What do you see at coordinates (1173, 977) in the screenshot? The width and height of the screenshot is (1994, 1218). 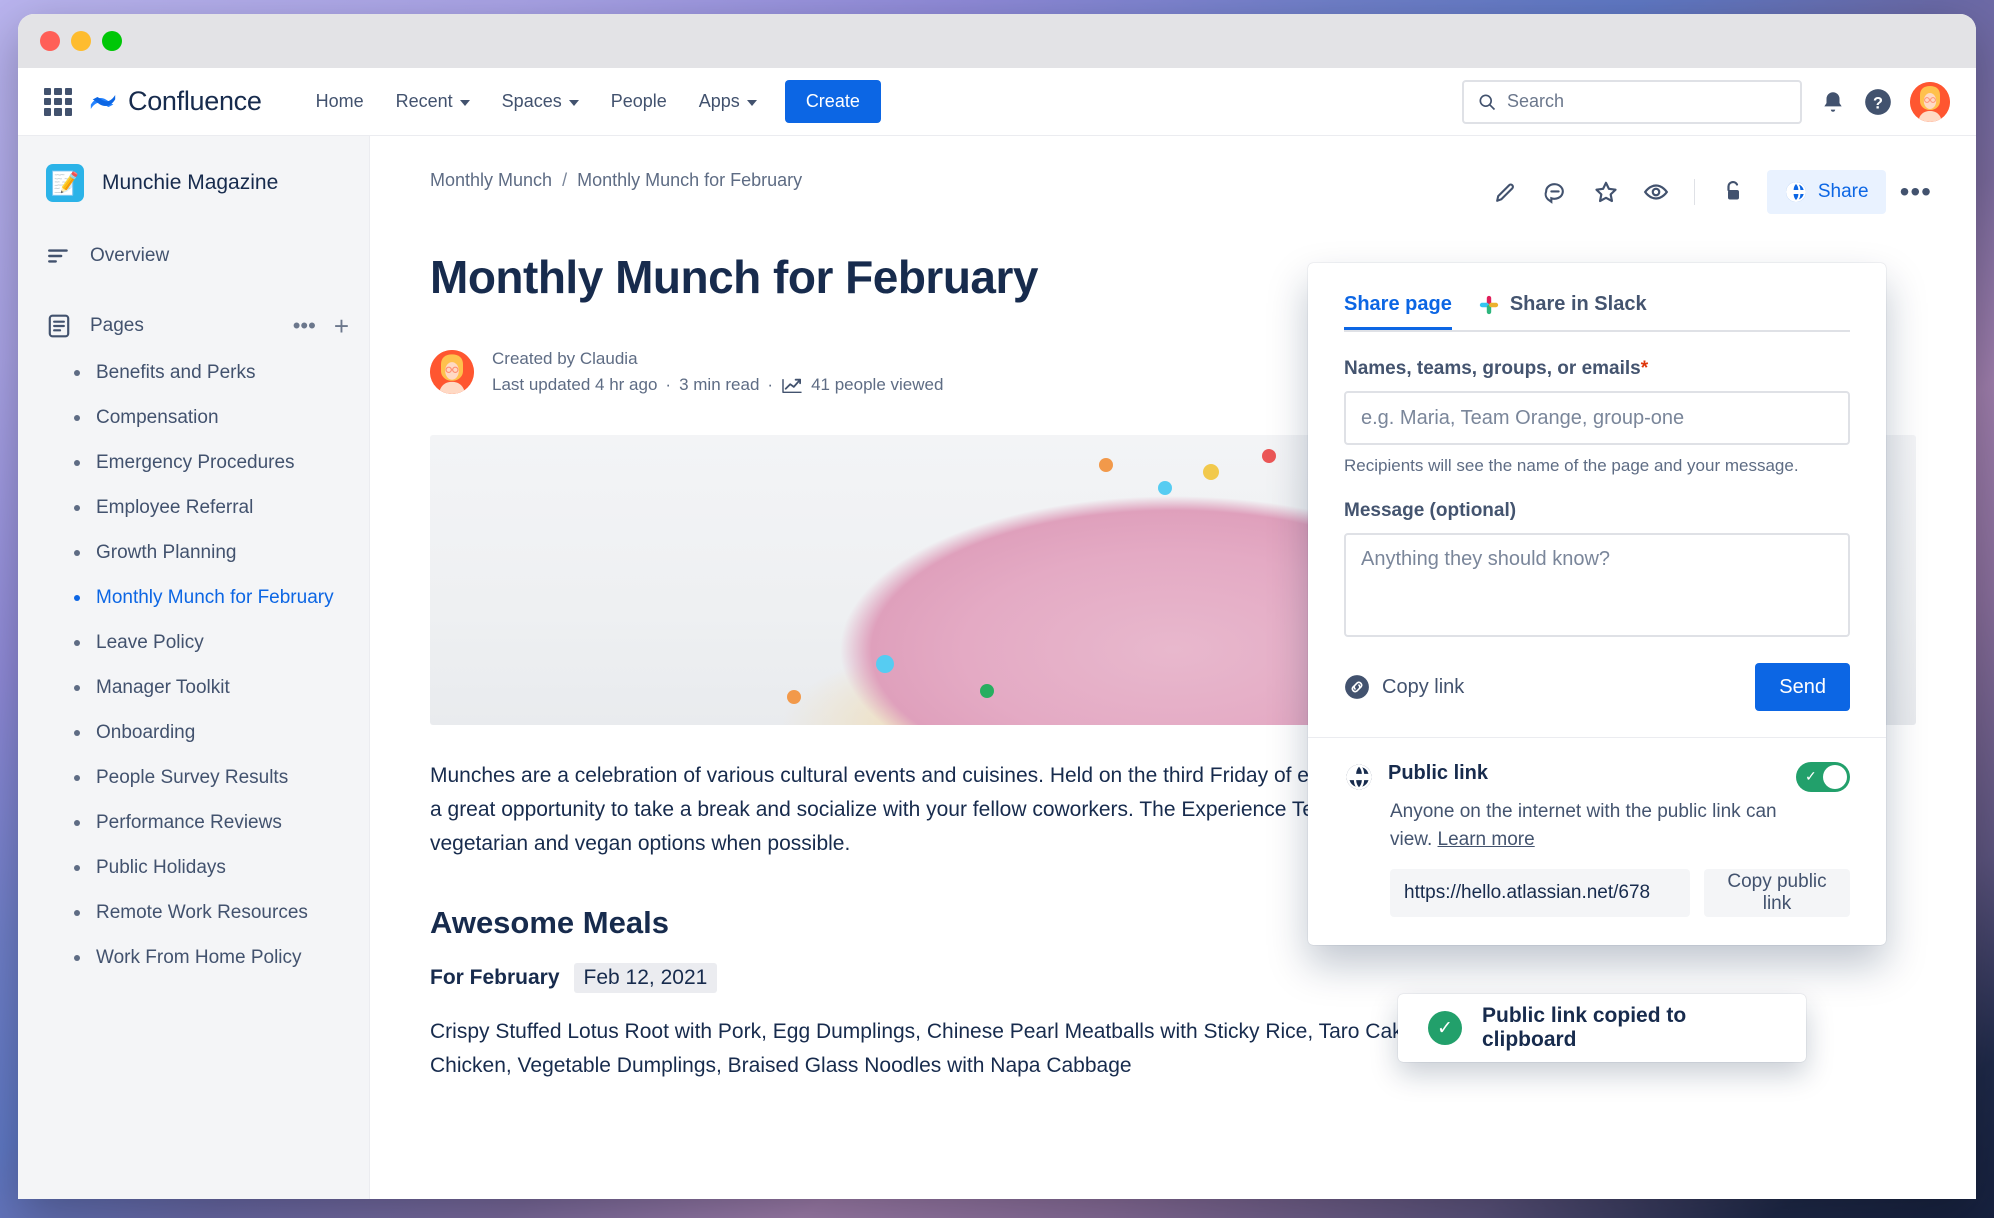 I see `meals-subheading: For February Feb 12, 2021` at bounding box center [1173, 977].